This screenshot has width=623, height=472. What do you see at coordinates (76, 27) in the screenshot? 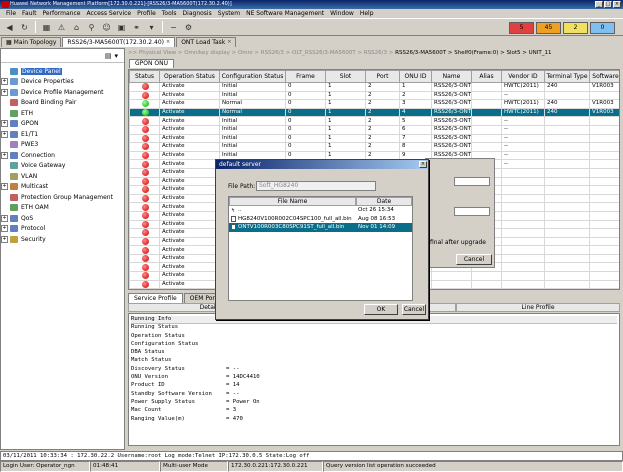
I see `home-icon: ⌂` at bounding box center [76, 27].